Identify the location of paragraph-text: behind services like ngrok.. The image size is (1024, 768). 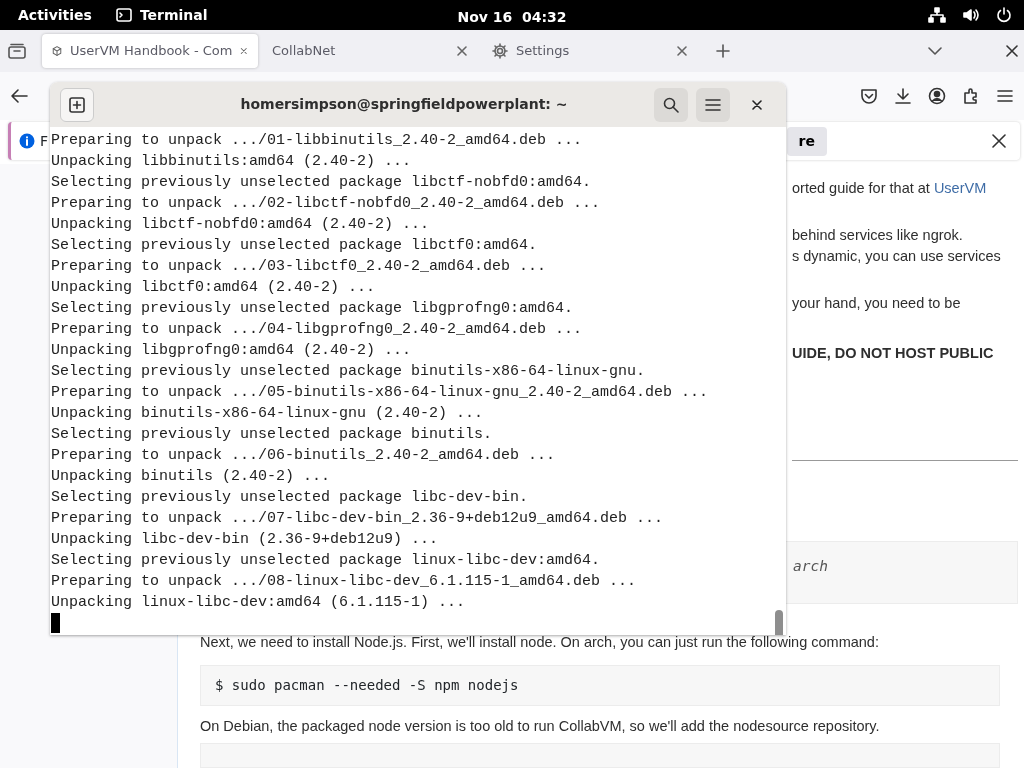
(878, 235).